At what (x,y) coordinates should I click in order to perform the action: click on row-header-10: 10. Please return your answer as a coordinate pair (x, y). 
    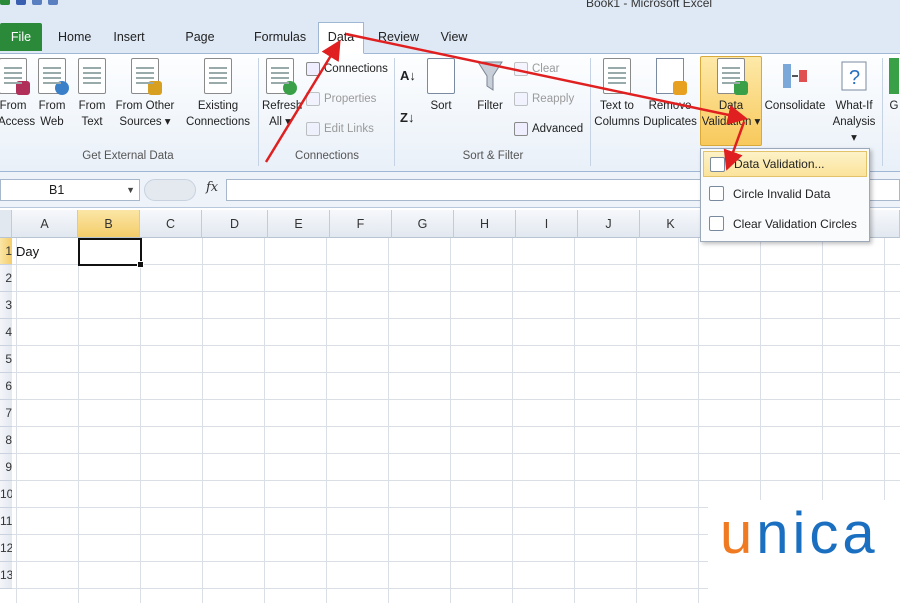
    Looking at the image, I should click on (6, 494).